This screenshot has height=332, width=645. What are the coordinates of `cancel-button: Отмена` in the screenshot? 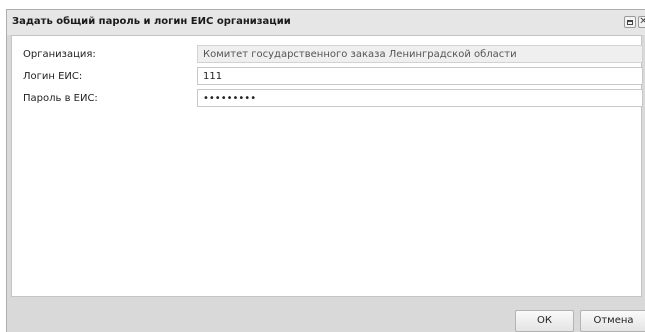 It's located at (612, 321).